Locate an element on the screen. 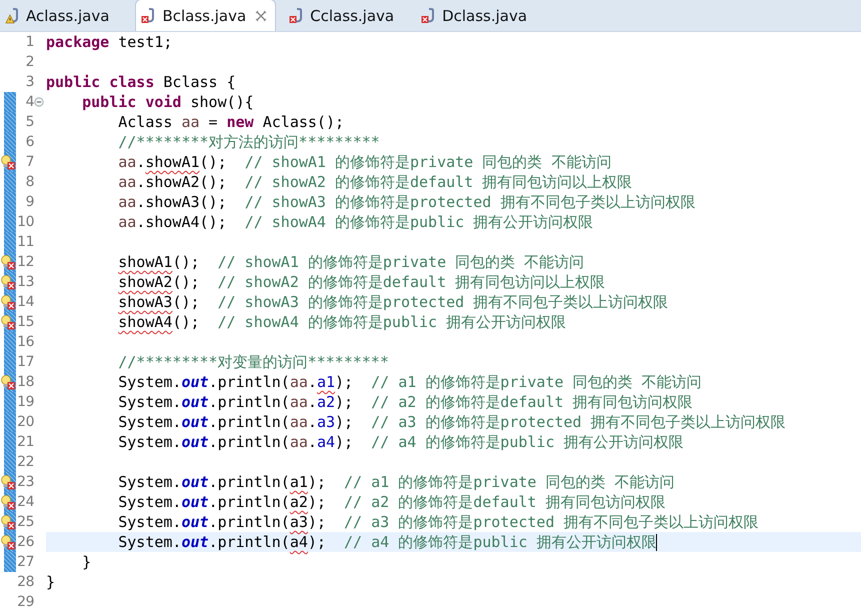 The height and width of the screenshot is (612, 861). line-number: 13 is located at coordinates (25, 282).